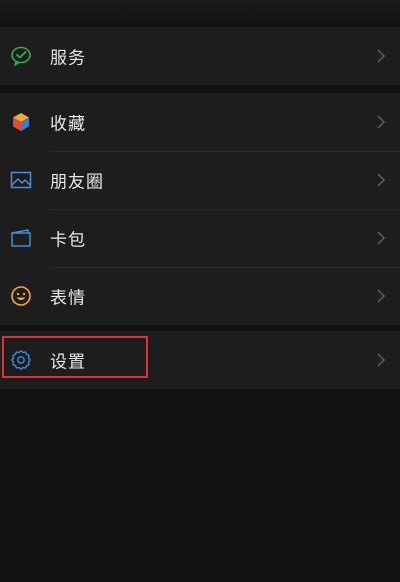 This screenshot has width=400, height=582. Describe the element at coordinates (21, 180) in the screenshot. I see `photo-icon` at that location.